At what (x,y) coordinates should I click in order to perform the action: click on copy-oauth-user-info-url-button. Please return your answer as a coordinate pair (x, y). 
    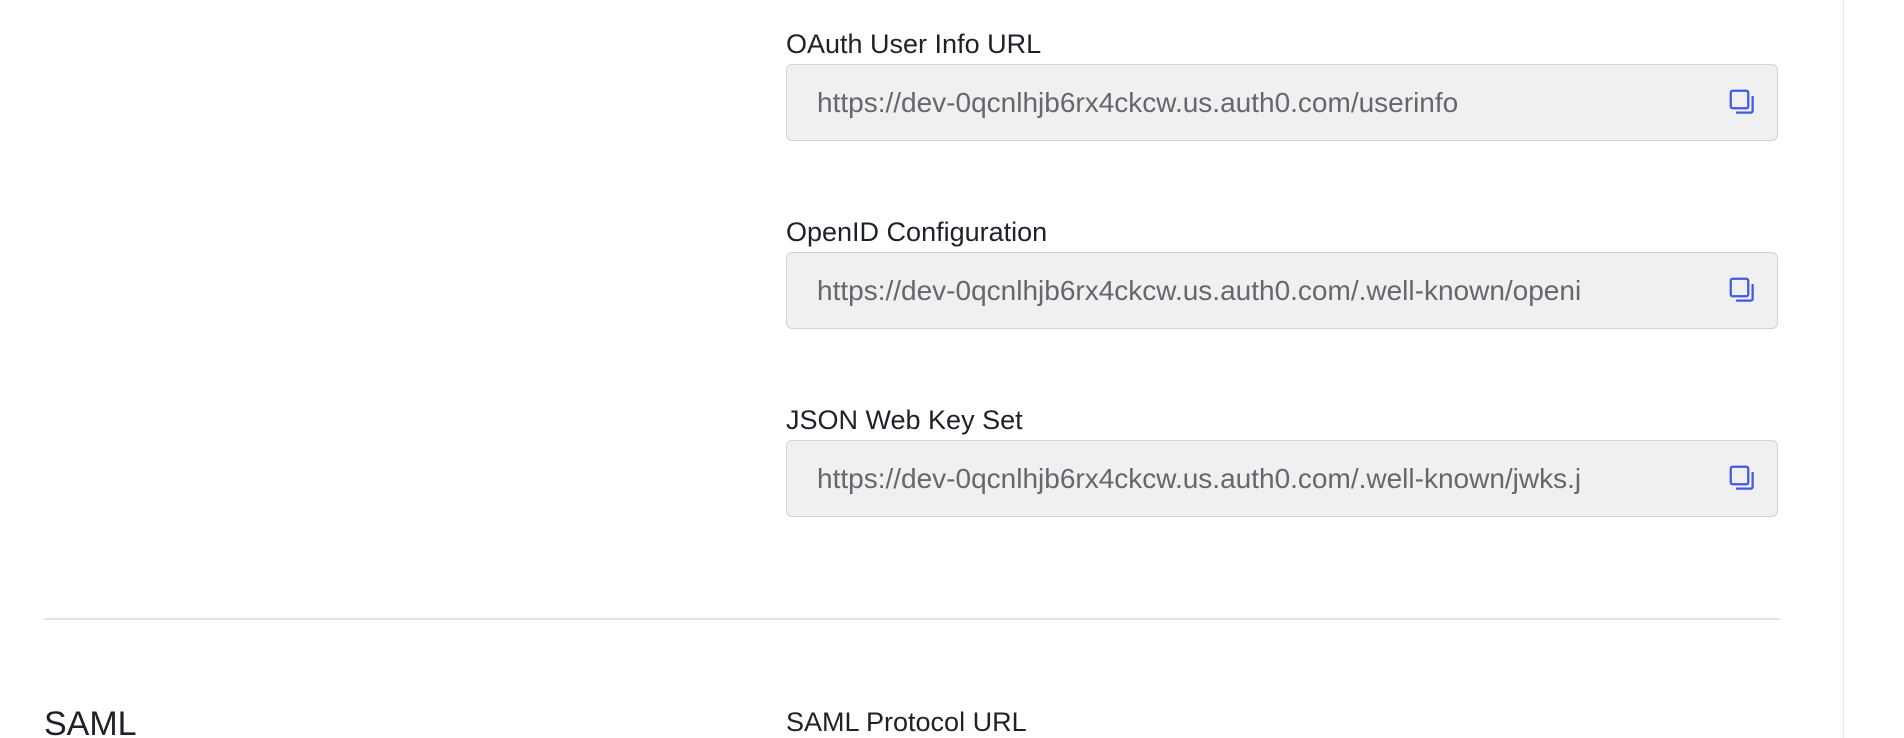
    Looking at the image, I should click on (1743, 103).